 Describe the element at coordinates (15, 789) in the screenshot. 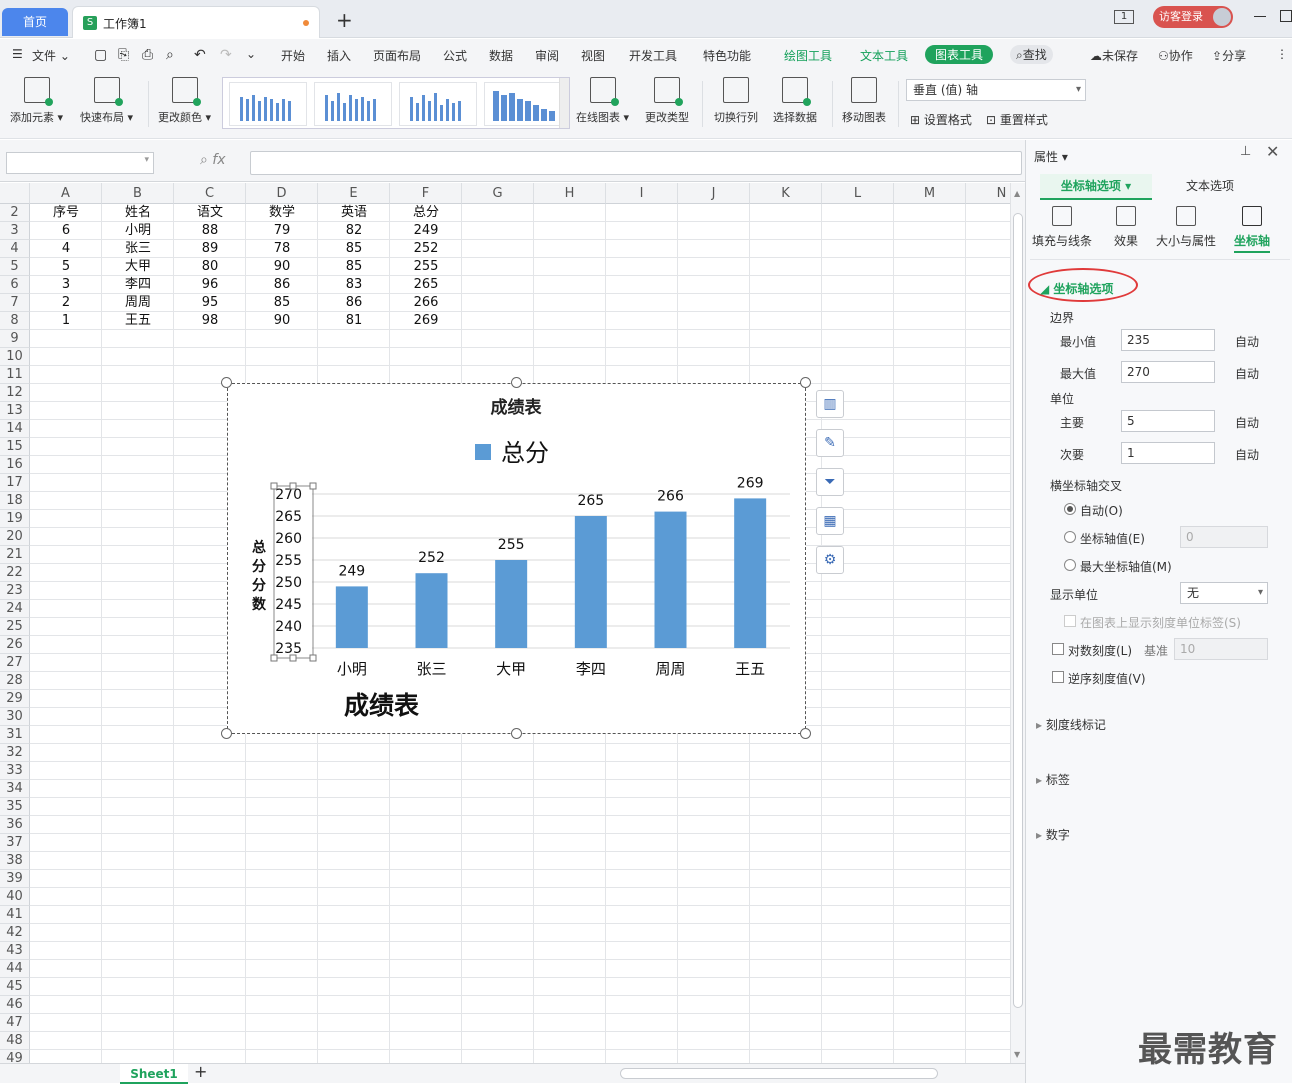

I see `row-header: 34` at that location.